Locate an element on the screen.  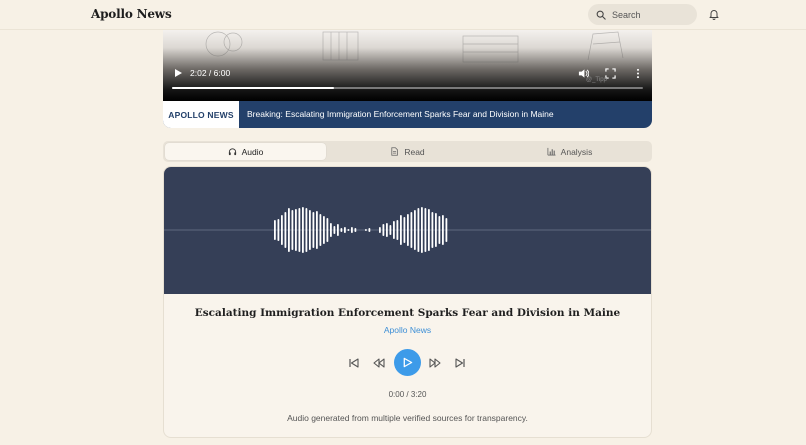
more-options-icon is located at coordinates (638, 73).